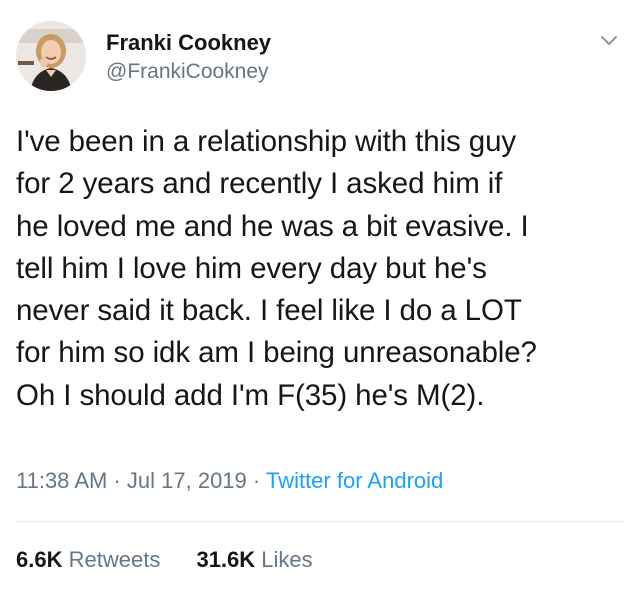  Describe the element at coordinates (188, 43) in the screenshot. I see `author-display-name: Franki Cookney` at that location.